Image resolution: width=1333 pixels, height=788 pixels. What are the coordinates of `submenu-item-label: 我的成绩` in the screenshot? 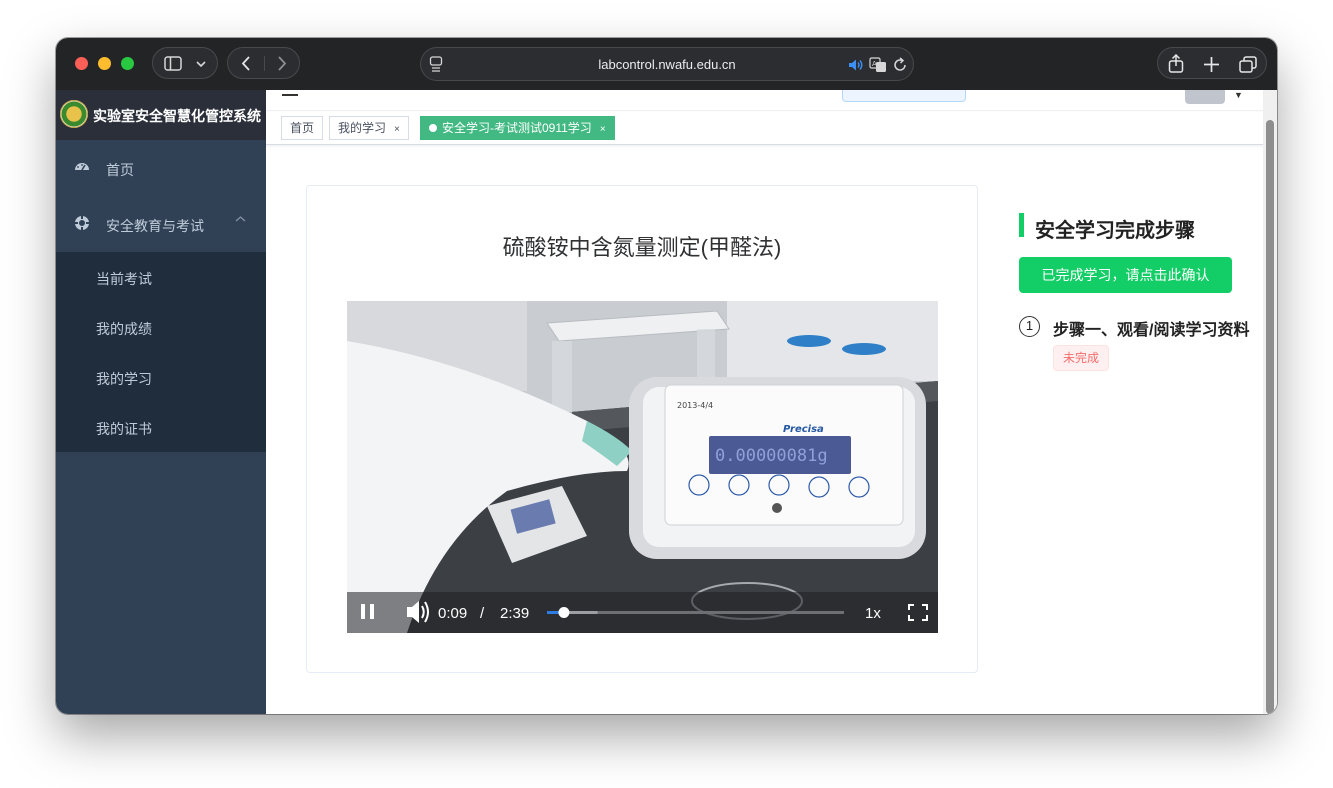 It's located at (124, 329).